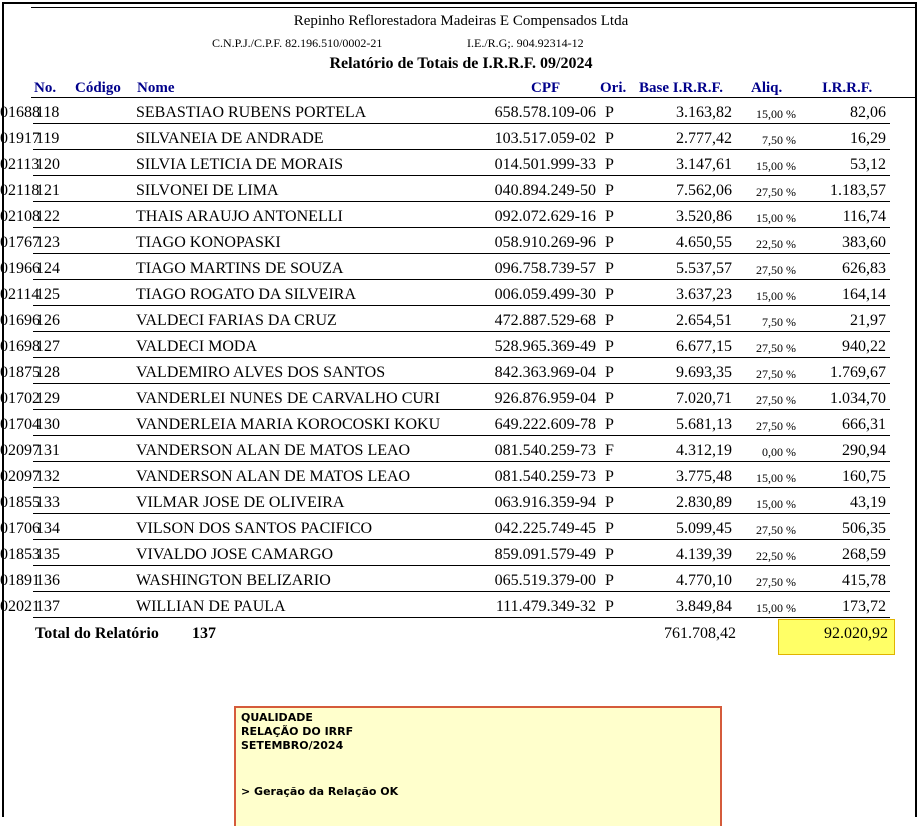 The image size is (922, 826). Describe the element at coordinates (545, 580) in the screenshot. I see `cell-cpf: 065.519.379-00` at that location.